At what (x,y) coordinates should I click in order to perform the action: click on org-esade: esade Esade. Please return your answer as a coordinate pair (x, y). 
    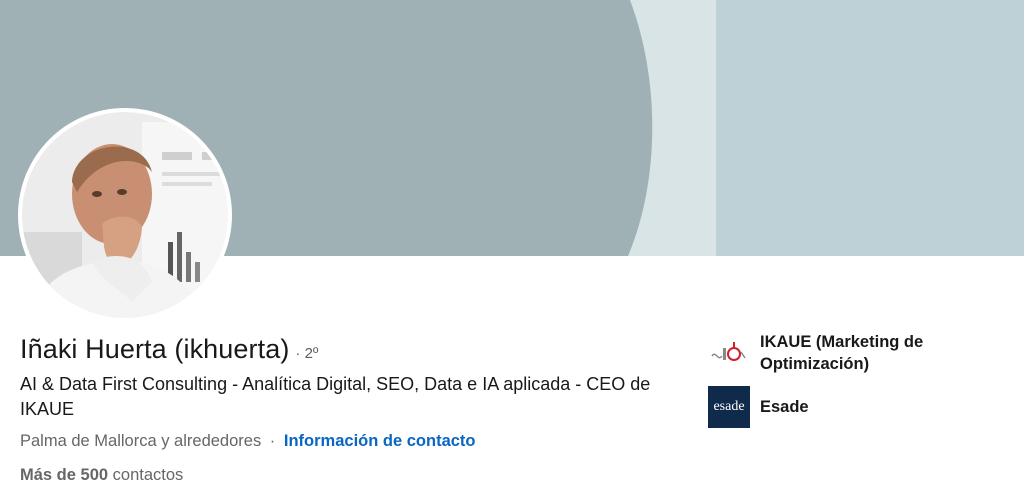
    Looking at the image, I should click on (834, 407).